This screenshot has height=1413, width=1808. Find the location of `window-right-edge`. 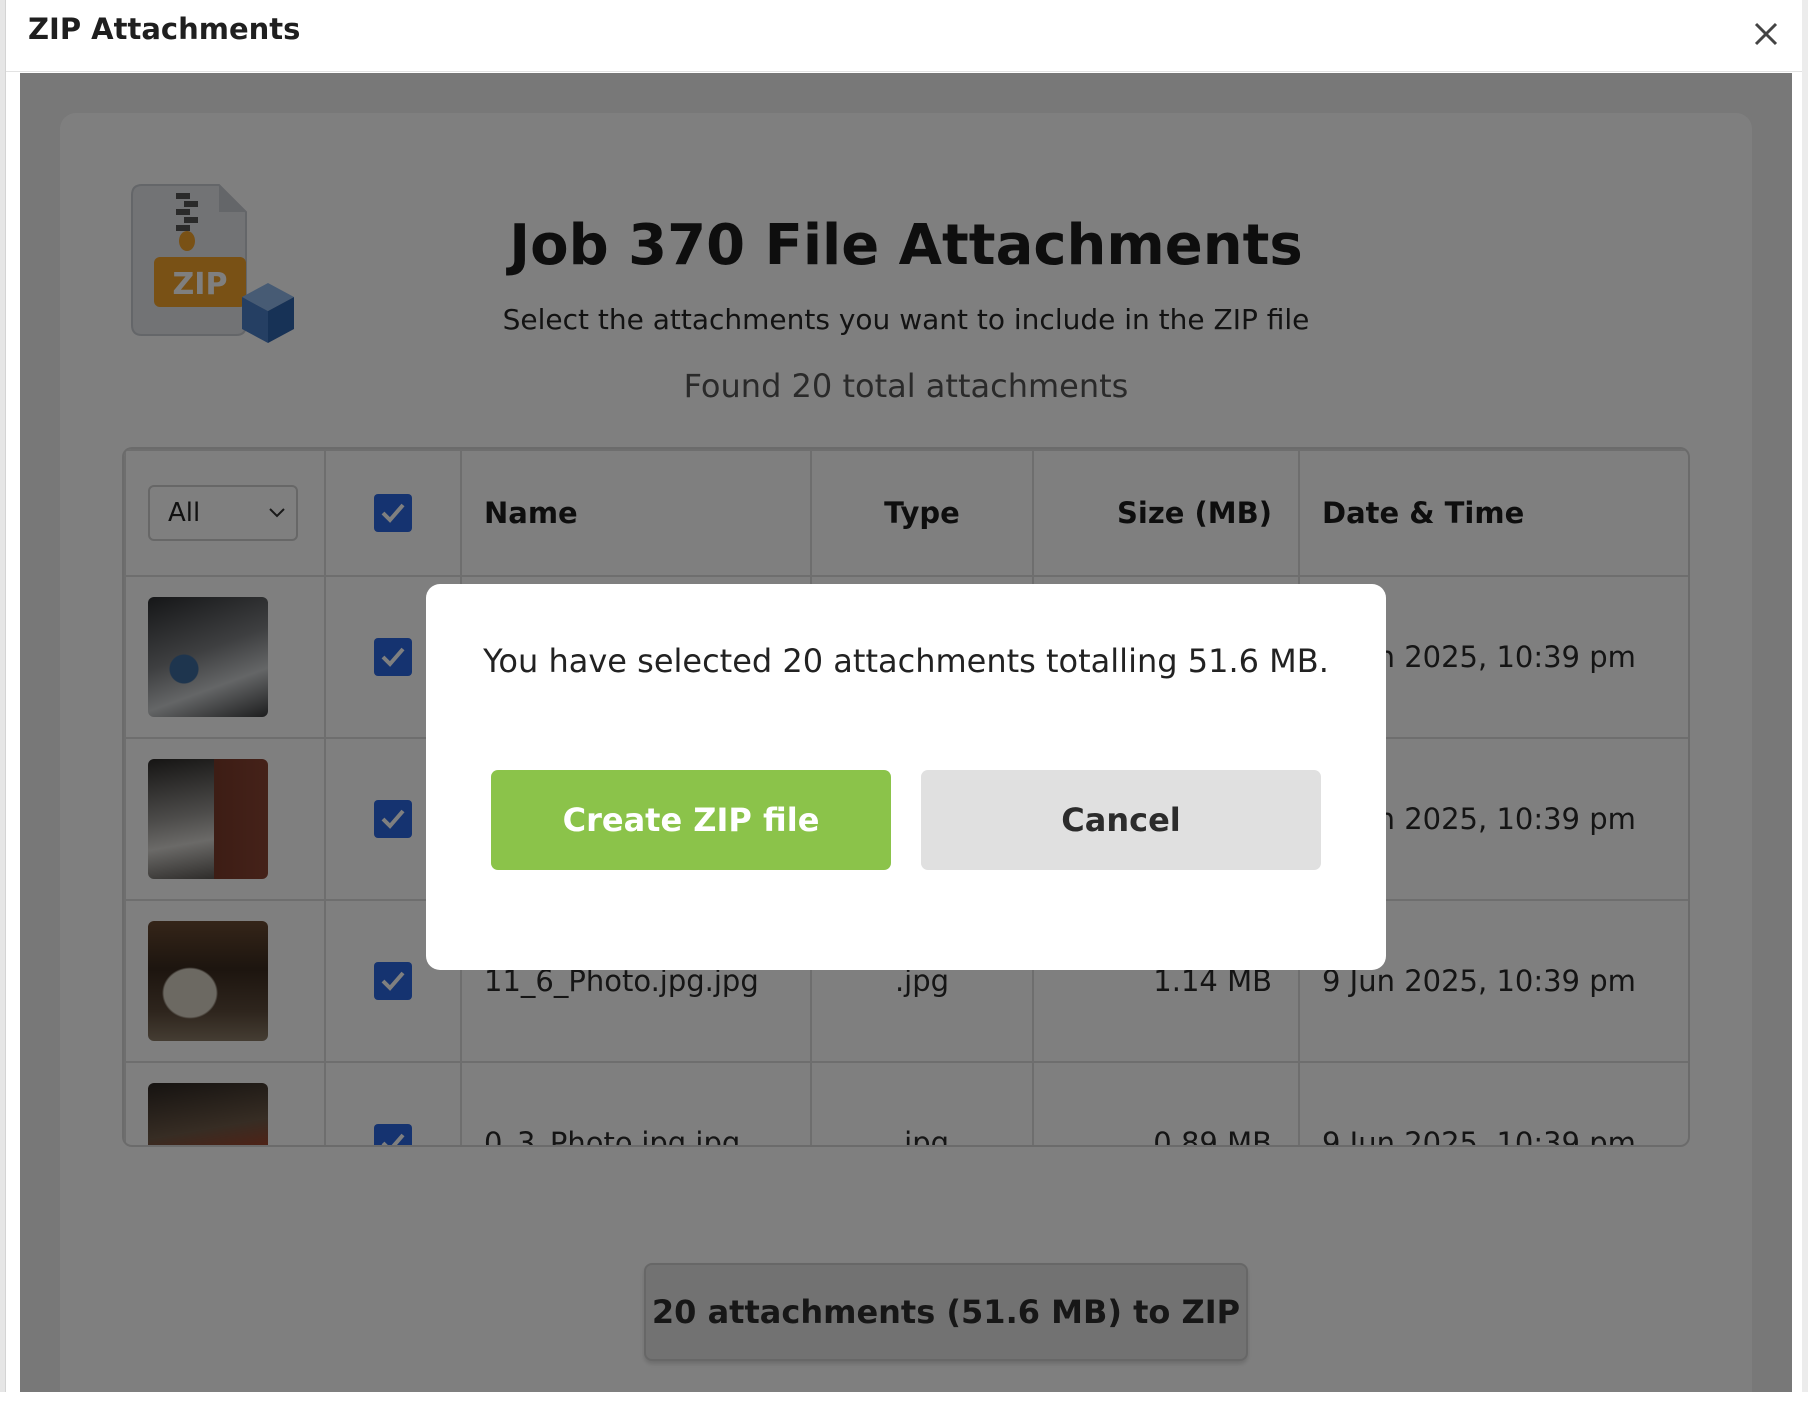

window-right-edge is located at coordinates (1805, 696).